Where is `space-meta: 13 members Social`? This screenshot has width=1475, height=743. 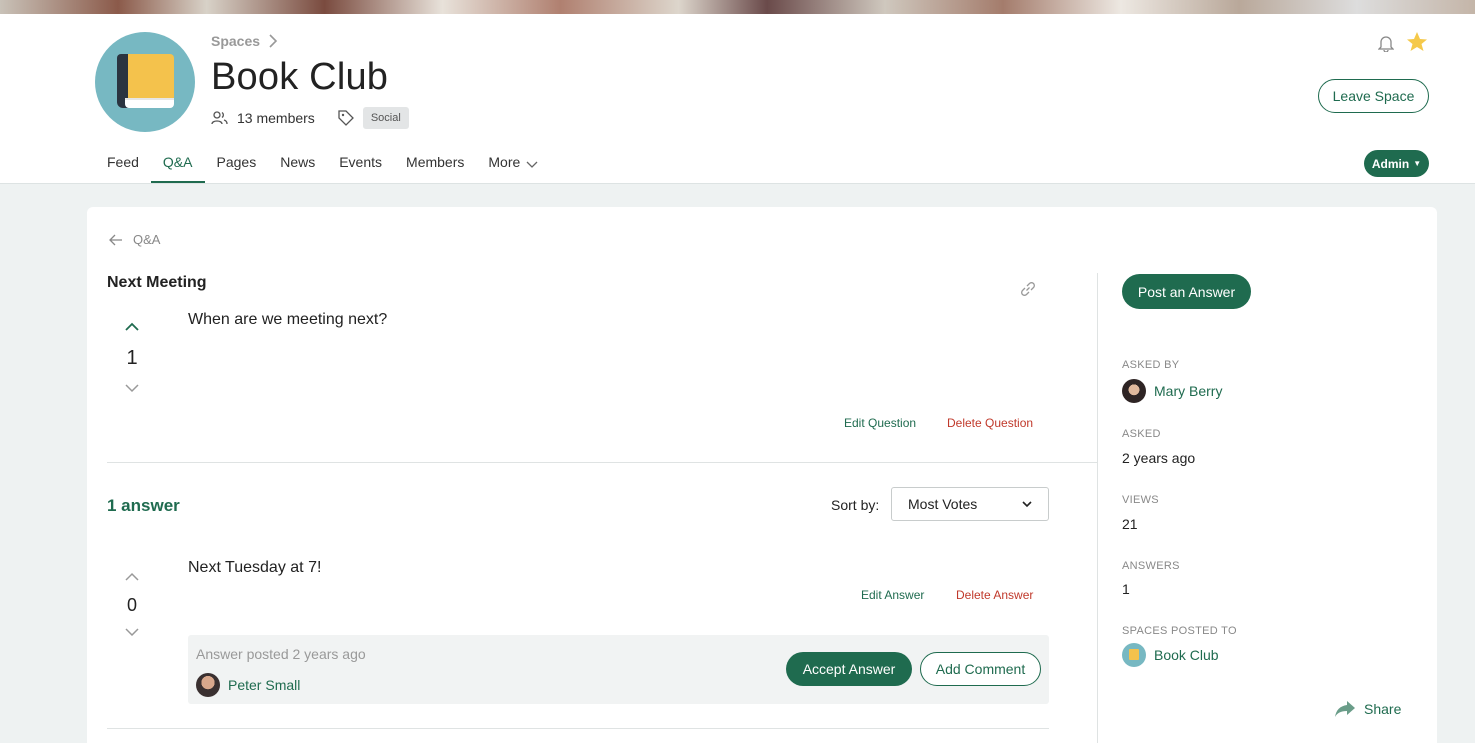
space-meta: 13 members Social is located at coordinates (310, 118).